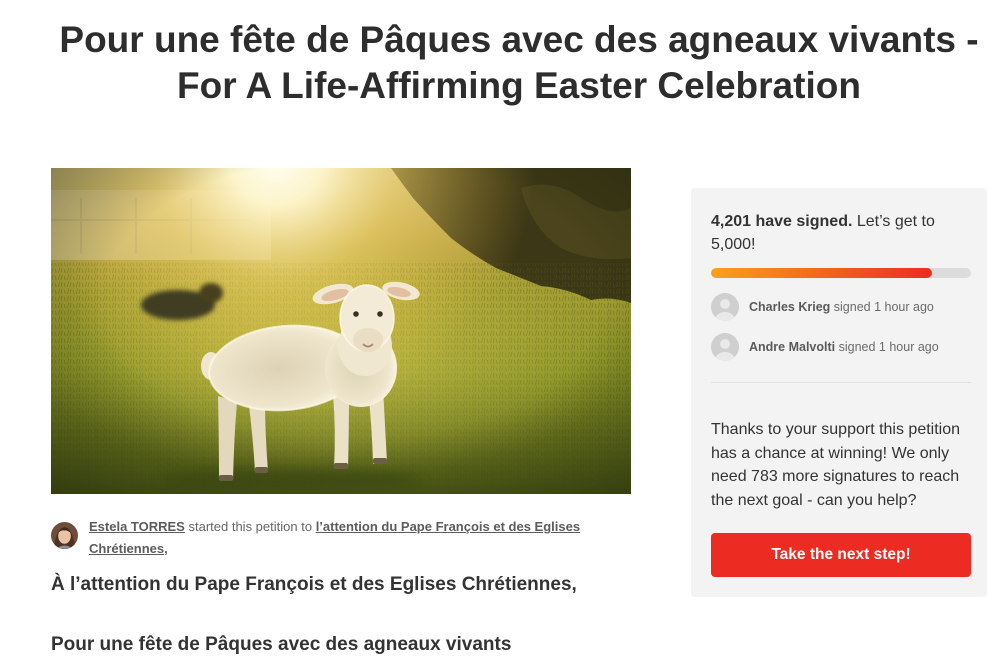  What do you see at coordinates (821, 273) in the screenshot?
I see `progress-fill` at bounding box center [821, 273].